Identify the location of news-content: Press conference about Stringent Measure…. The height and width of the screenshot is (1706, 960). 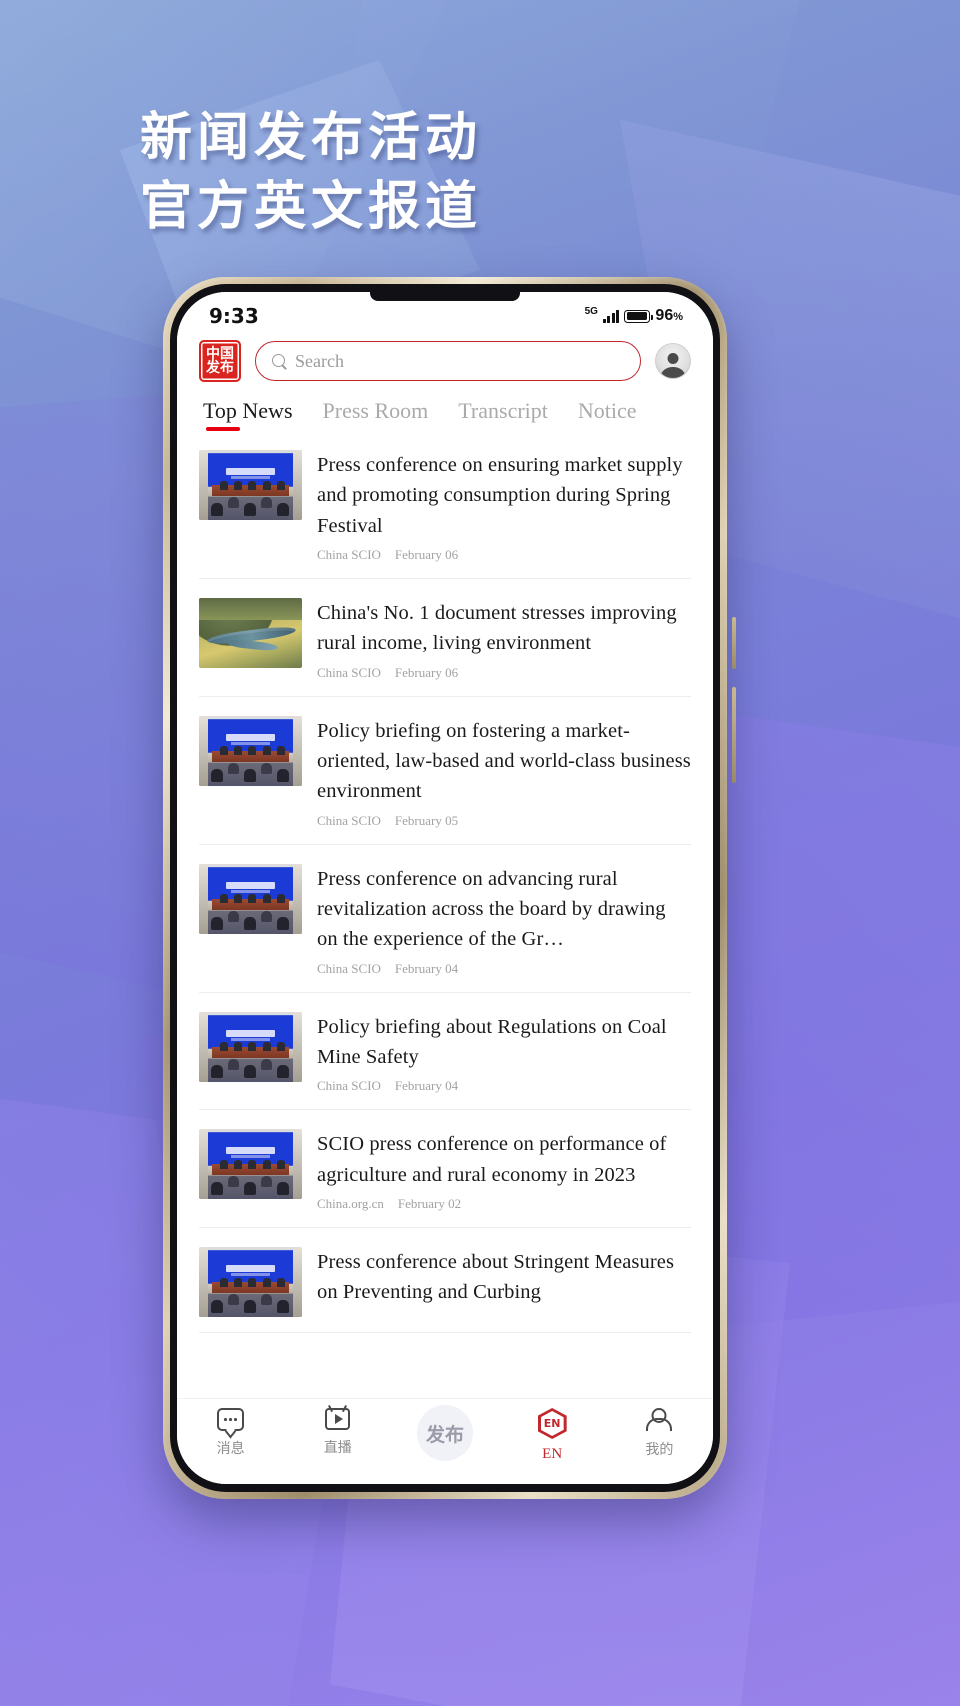
(504, 1282).